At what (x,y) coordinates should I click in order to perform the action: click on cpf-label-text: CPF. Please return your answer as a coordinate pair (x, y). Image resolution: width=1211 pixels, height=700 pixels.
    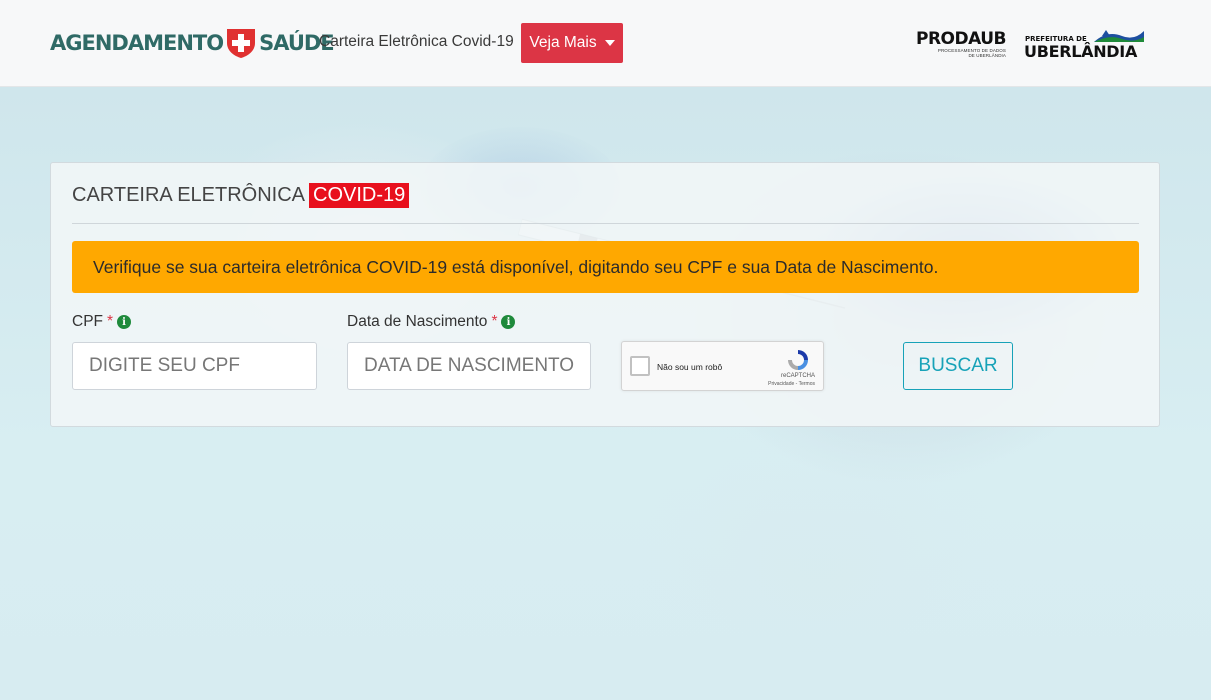
    Looking at the image, I should click on (87, 321).